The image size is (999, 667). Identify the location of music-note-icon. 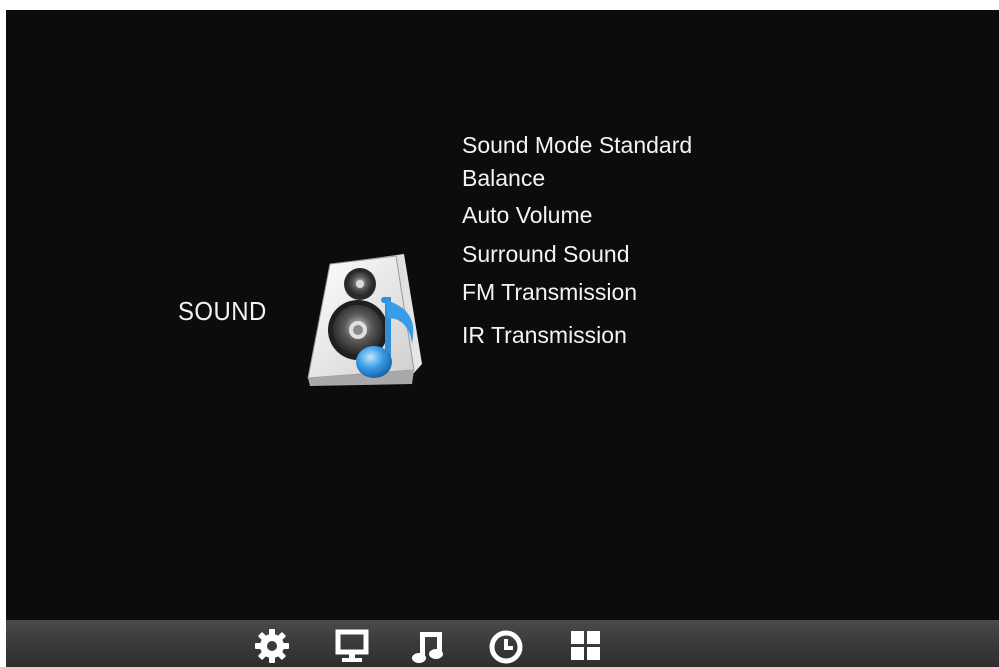
(428, 646).